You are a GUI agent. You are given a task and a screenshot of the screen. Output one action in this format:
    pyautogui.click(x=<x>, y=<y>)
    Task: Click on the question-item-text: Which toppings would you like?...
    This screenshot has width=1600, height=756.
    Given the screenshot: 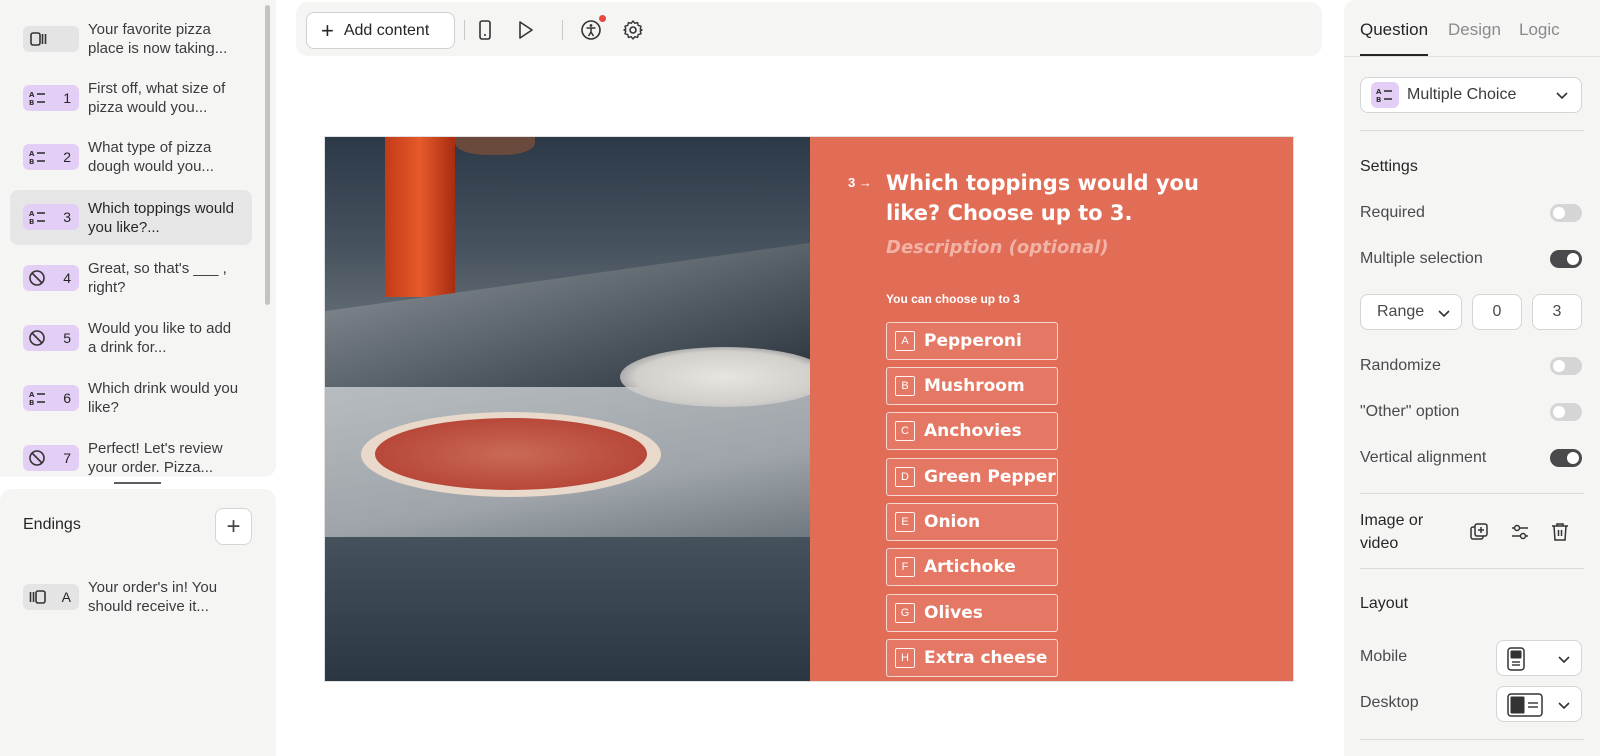 What is the action you would take?
    pyautogui.click(x=161, y=218)
    